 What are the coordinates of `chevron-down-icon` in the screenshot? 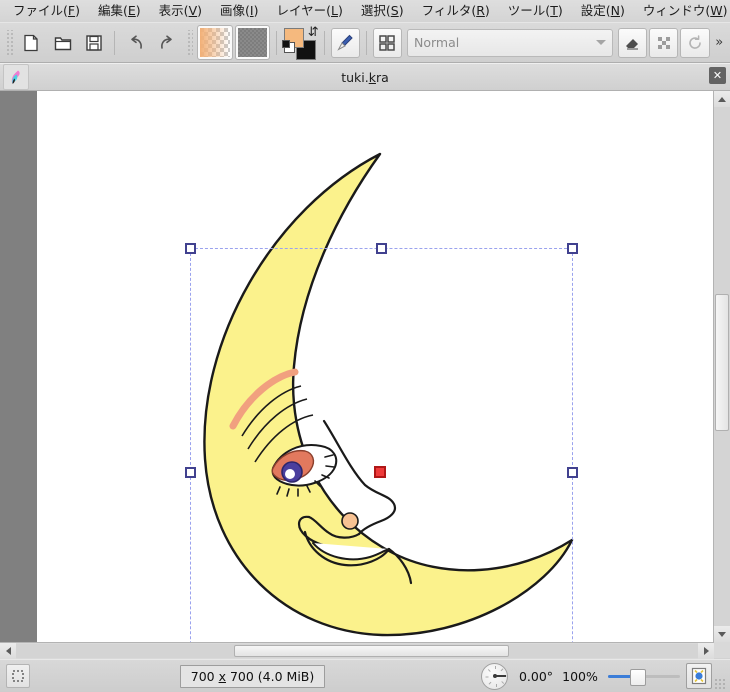 It's located at (600, 42).